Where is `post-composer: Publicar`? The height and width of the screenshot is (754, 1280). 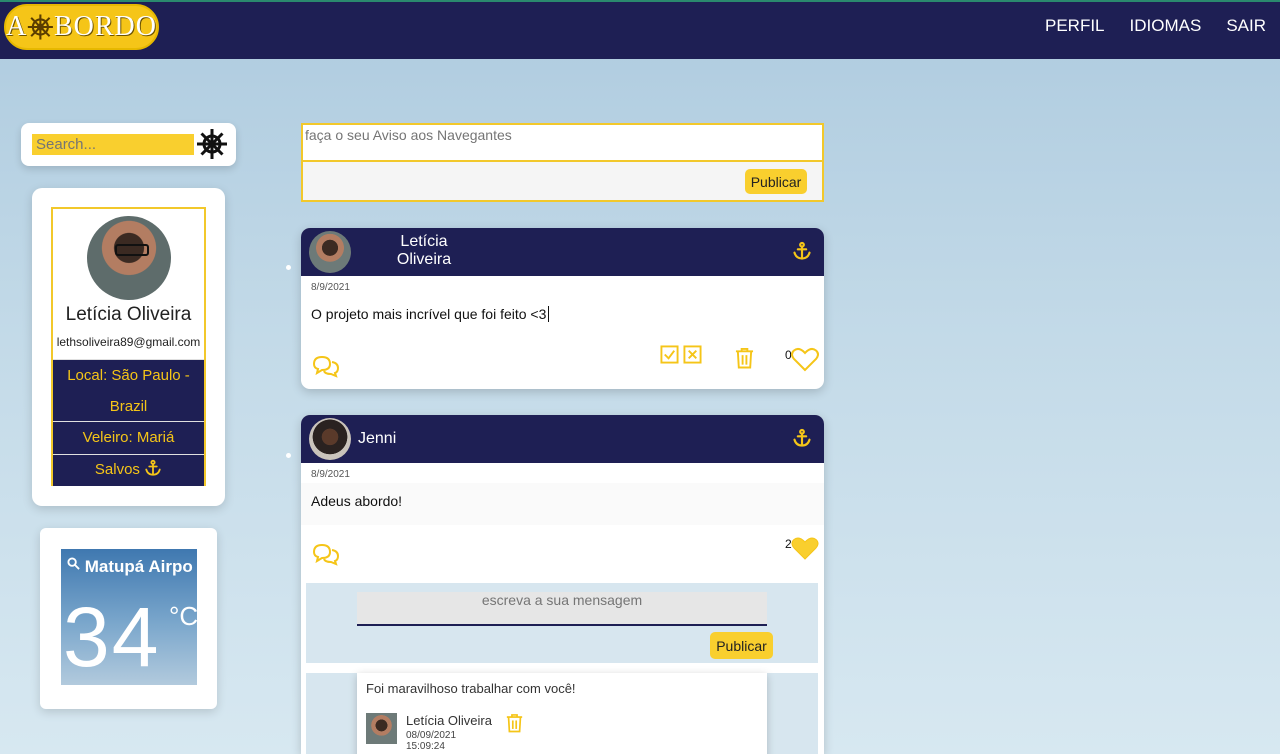
post-composer: Publicar is located at coordinates (562, 162).